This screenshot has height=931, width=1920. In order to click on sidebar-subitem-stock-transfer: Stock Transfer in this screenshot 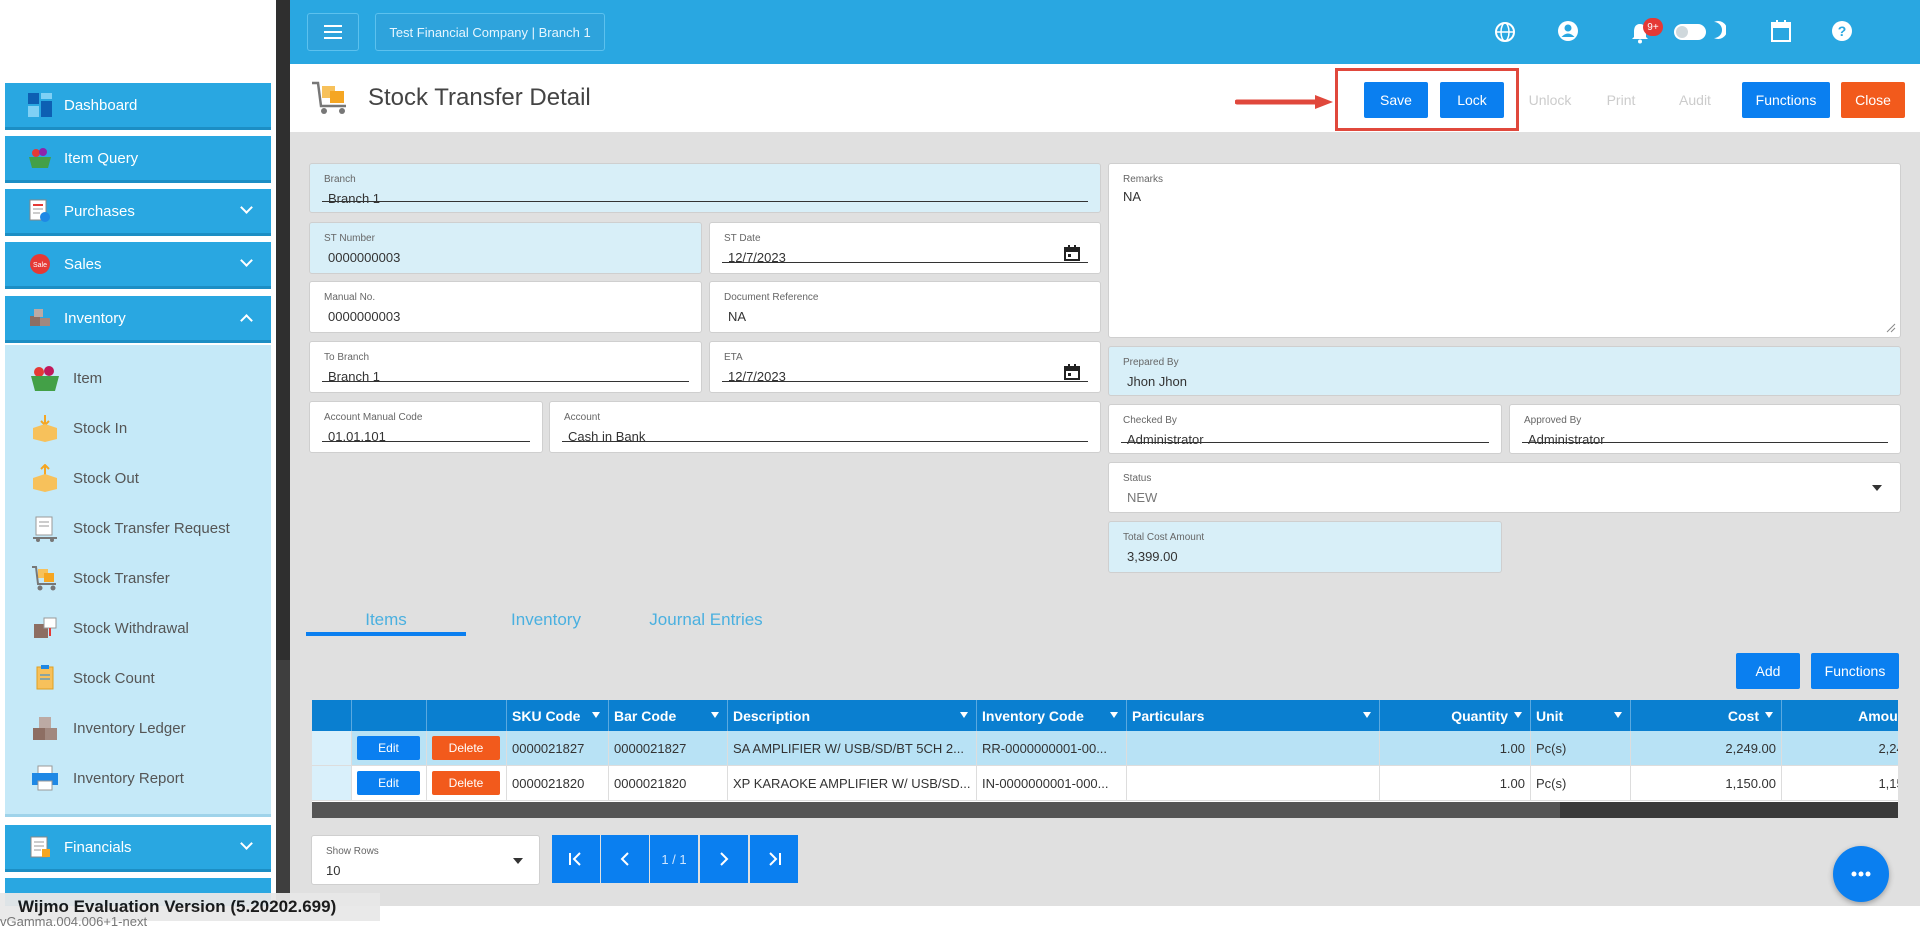, I will do `click(138, 578)`.